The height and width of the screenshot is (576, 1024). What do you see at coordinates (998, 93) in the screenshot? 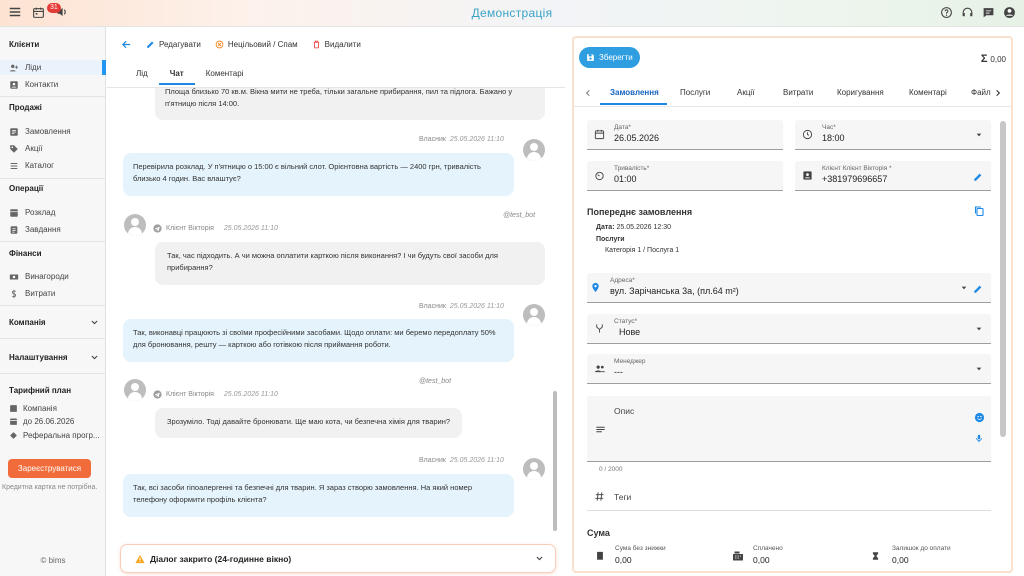
I see `chevron-right-icon` at bounding box center [998, 93].